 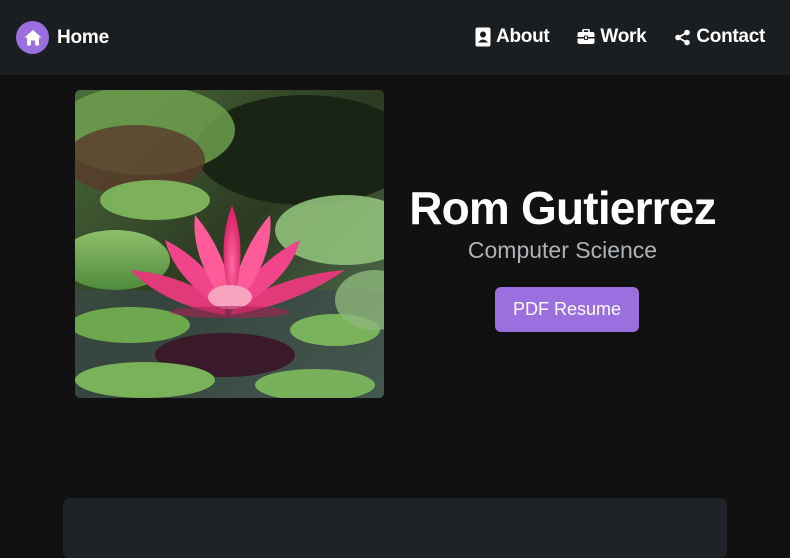 I want to click on nav-link-contact: Contact, so click(x=719, y=37).